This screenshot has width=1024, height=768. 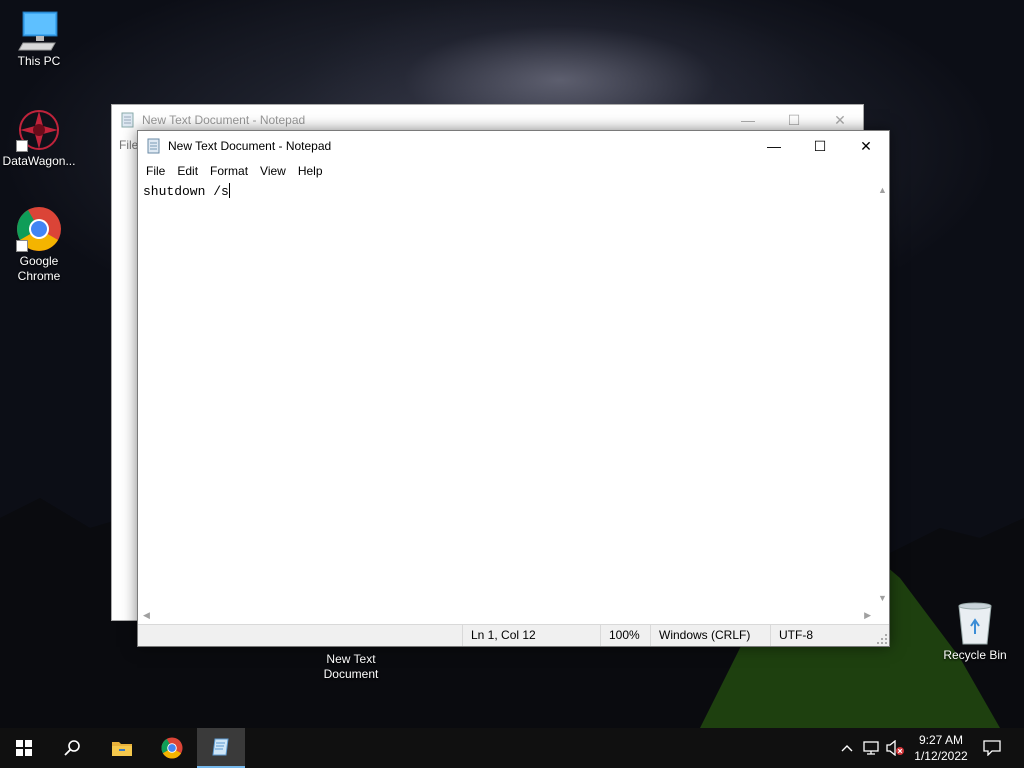 What do you see at coordinates (513, 171) in the screenshot?
I see `menu-bar: File Edit Format View Help` at bounding box center [513, 171].